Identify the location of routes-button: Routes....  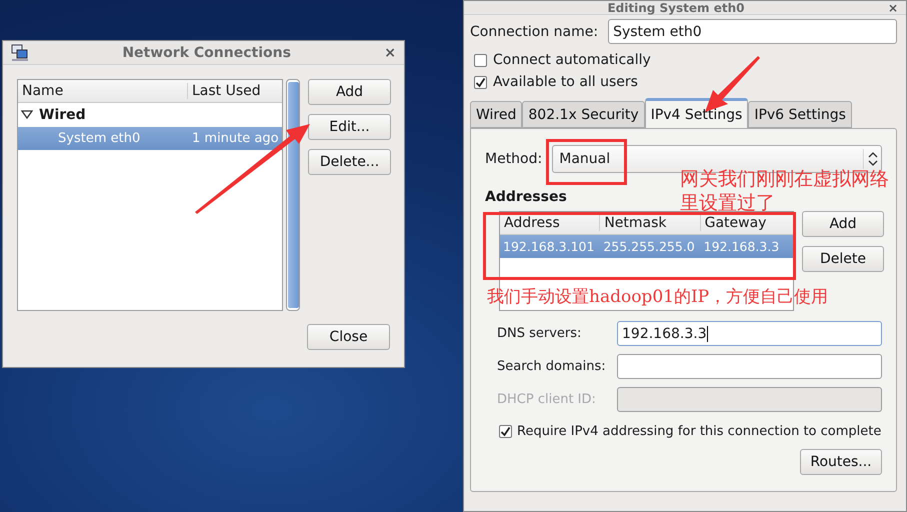
(841, 462).